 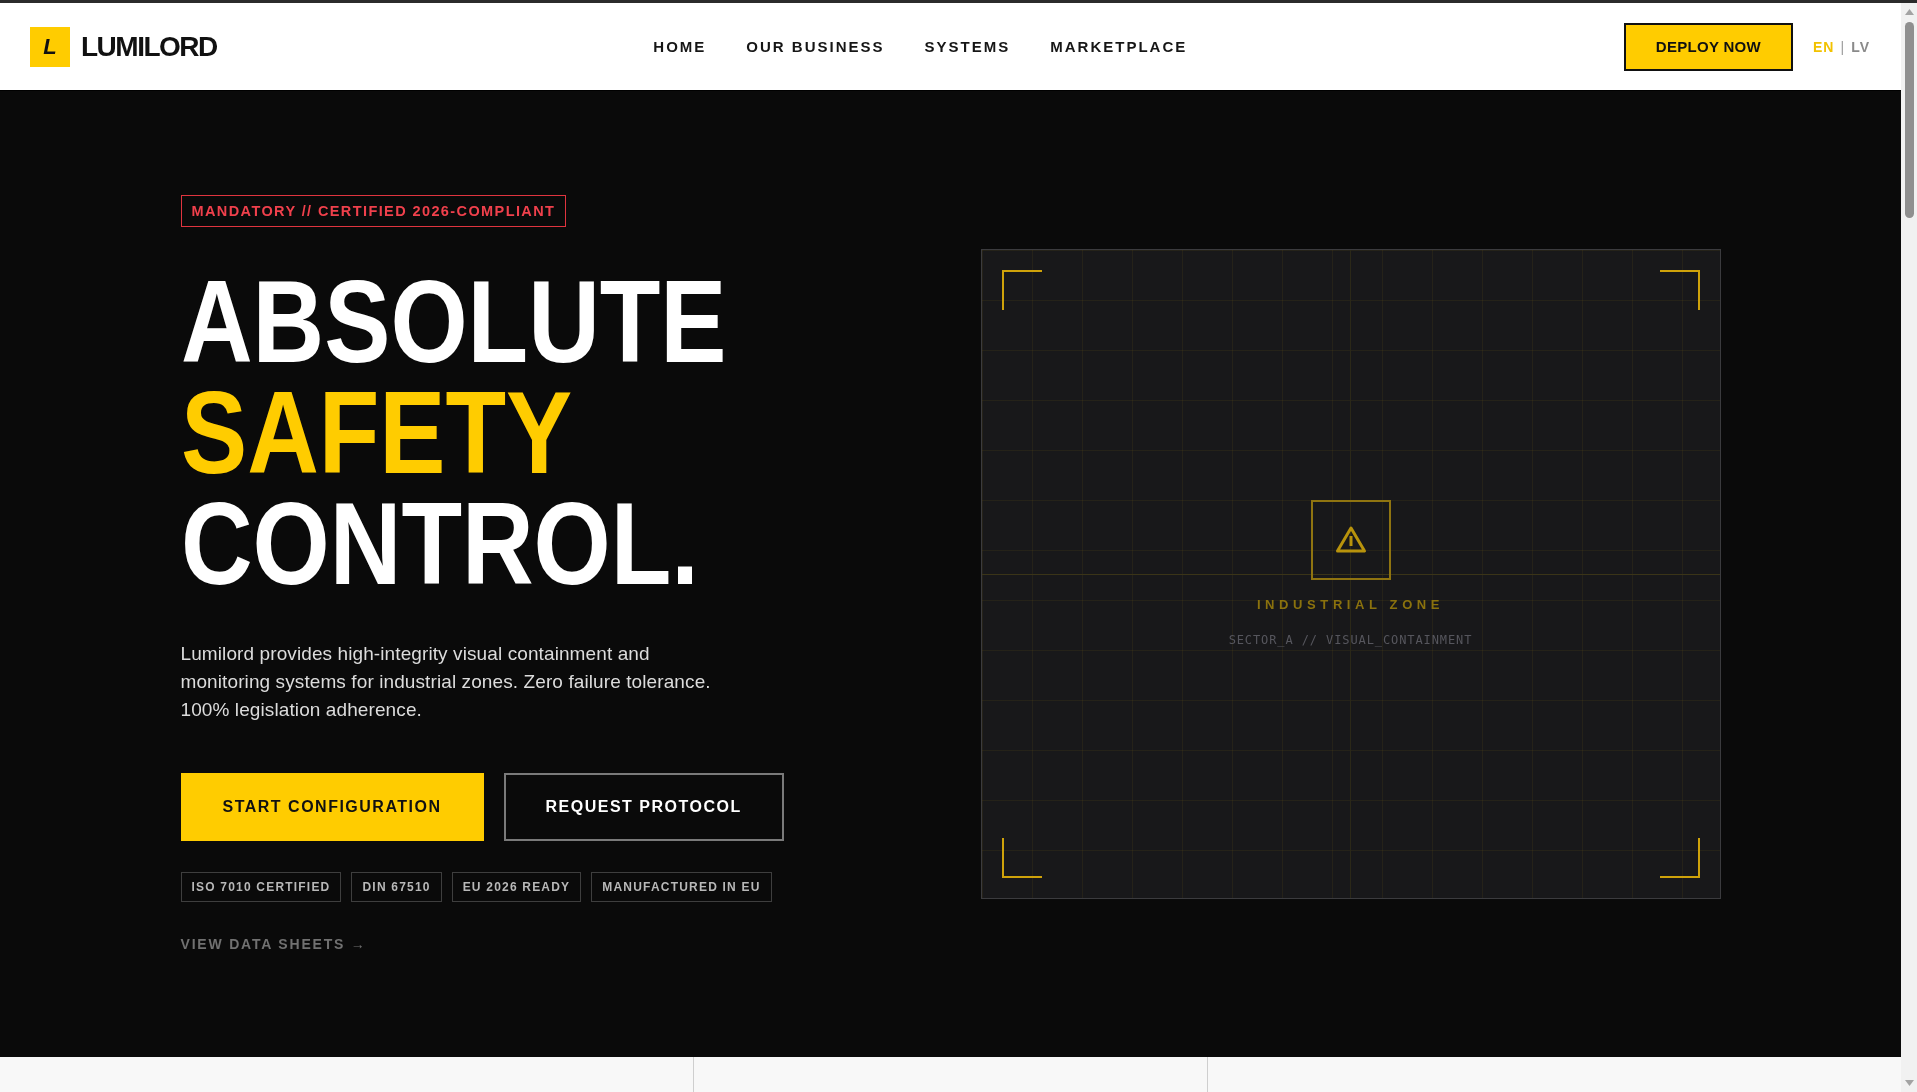 What do you see at coordinates (1708, 46) in the screenshot?
I see `deploy-button: DEPLOY NOW` at bounding box center [1708, 46].